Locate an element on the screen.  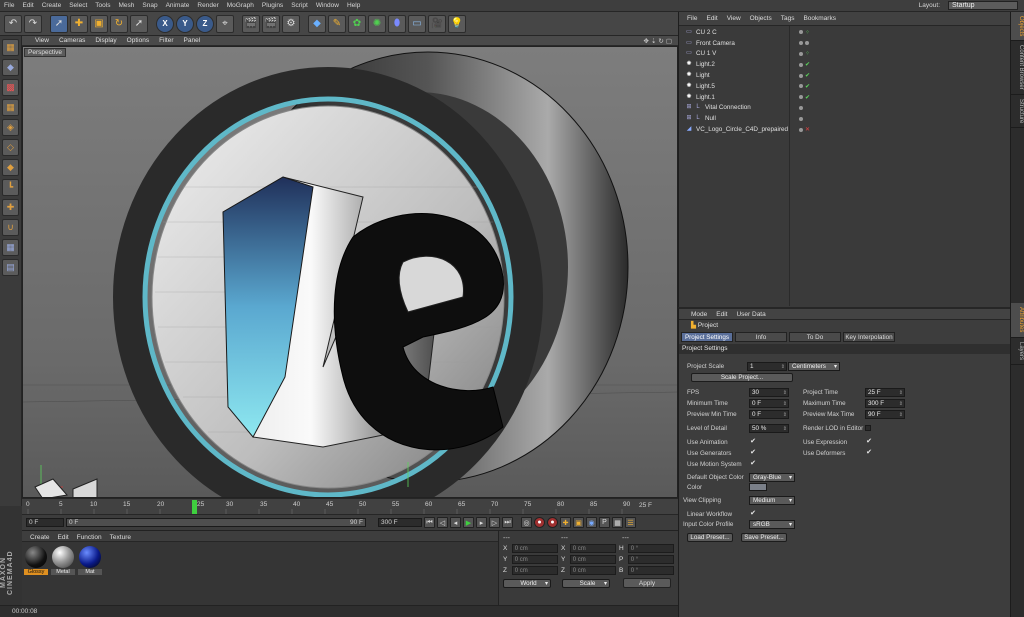
start-frame-field: 0 F is located at coordinates (45, 522).